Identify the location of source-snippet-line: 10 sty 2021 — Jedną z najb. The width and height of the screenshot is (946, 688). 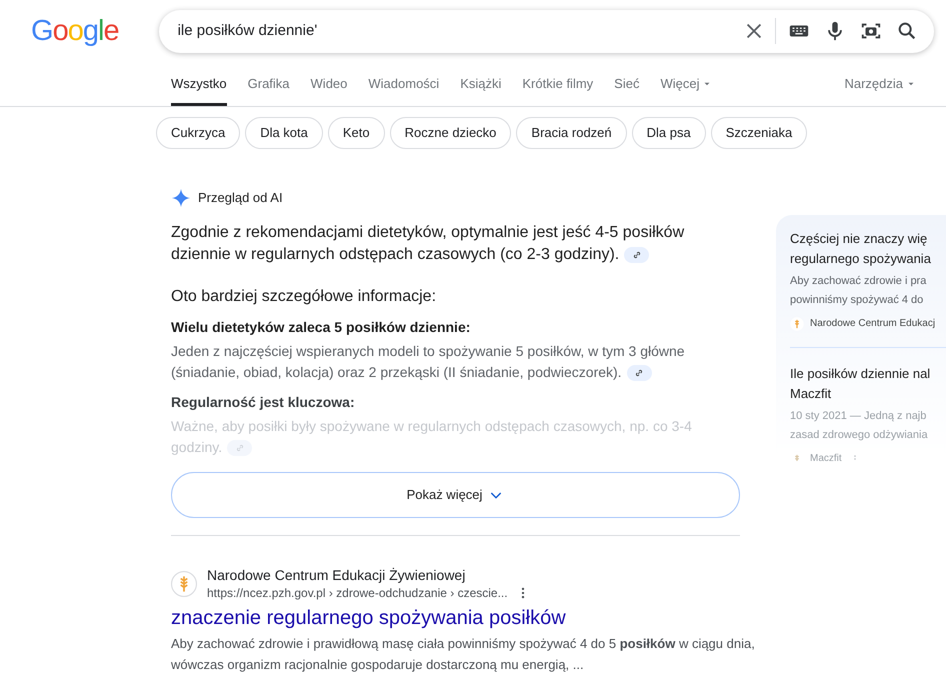
(859, 416).